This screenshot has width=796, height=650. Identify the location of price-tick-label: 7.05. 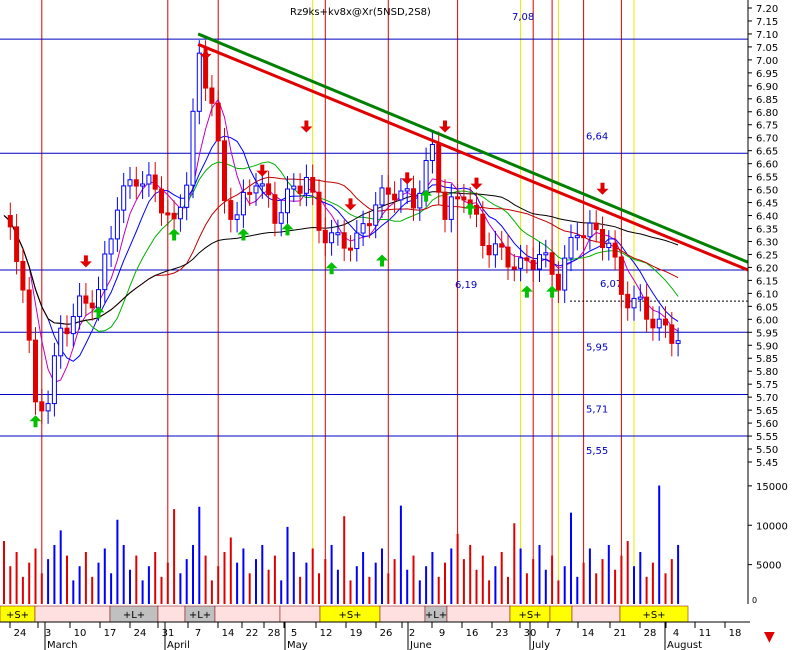
(767, 48).